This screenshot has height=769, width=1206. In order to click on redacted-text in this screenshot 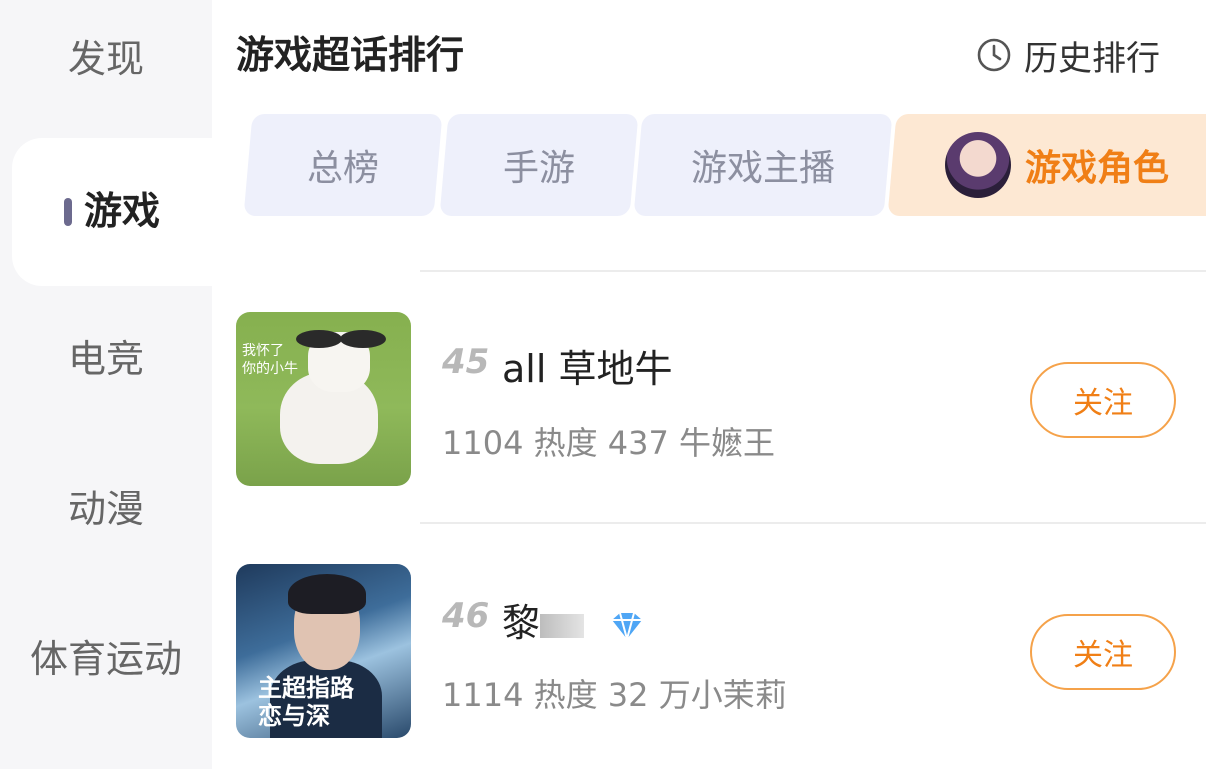, I will do `click(562, 625)`.